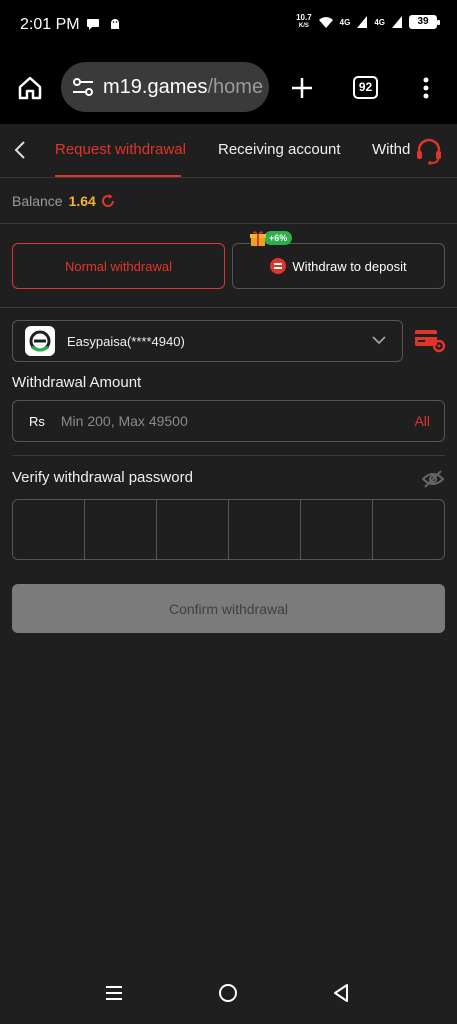  What do you see at coordinates (349, 266) in the screenshot?
I see `withdraw-to-deposit-label: Withdraw to deposit` at bounding box center [349, 266].